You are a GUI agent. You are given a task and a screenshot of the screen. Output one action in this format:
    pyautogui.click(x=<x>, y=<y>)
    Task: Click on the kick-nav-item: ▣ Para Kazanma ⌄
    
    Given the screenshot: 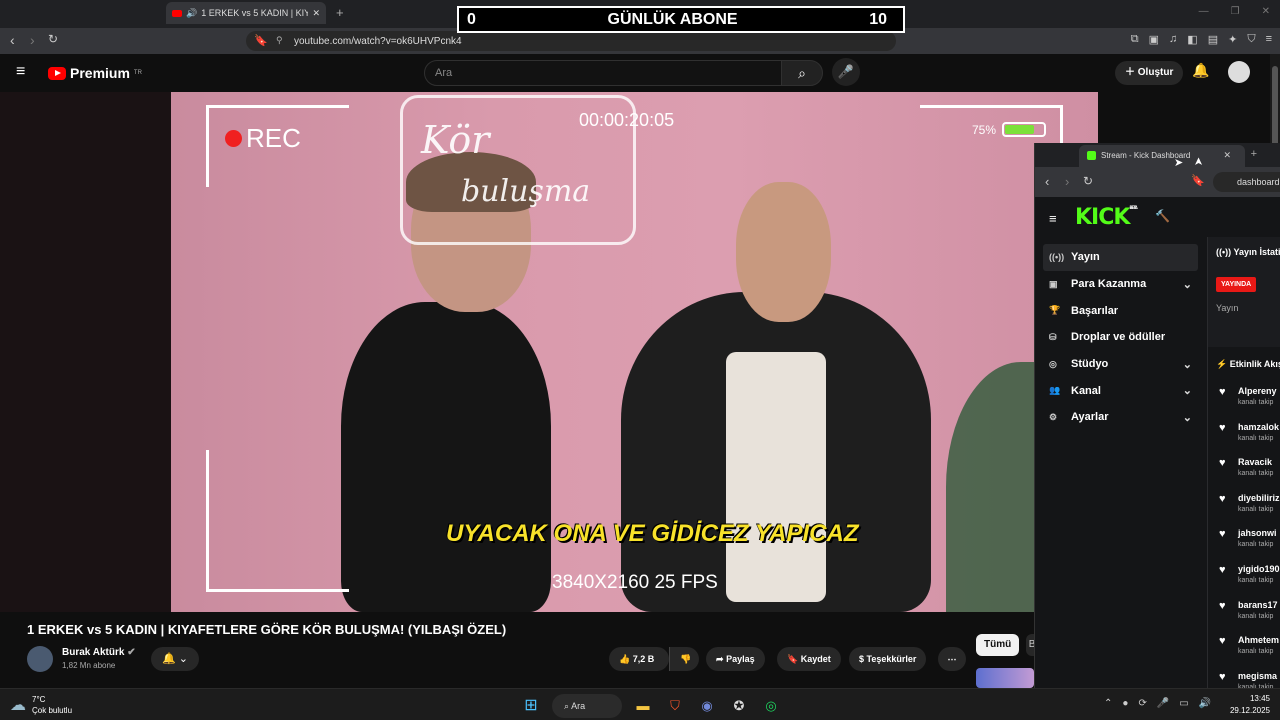 What is the action you would take?
    pyautogui.click(x=1120, y=284)
    